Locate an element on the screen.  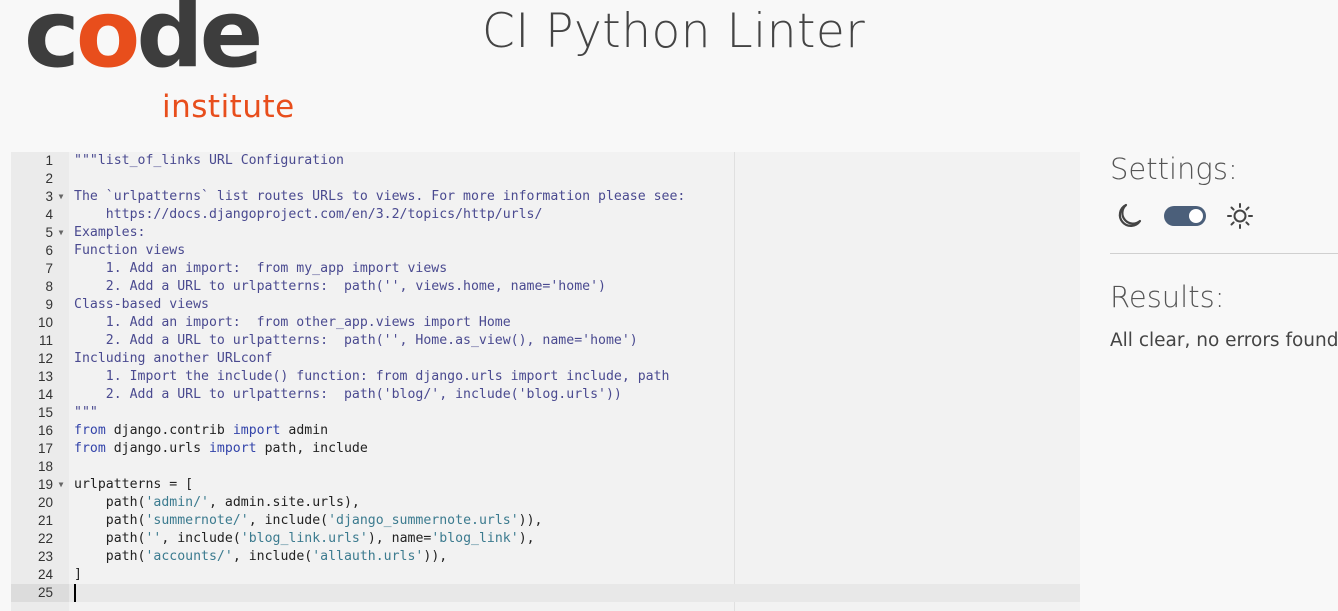
text-cursor is located at coordinates (75, 593).